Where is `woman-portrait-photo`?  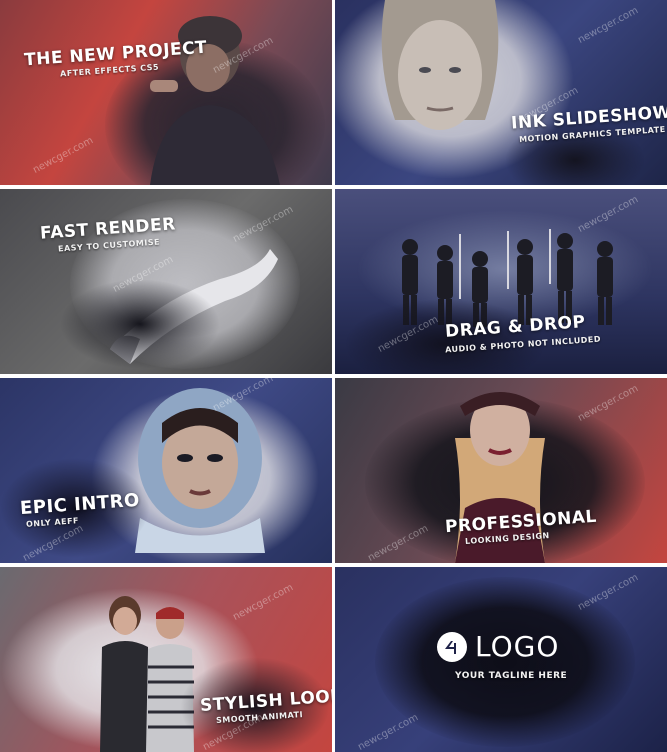
woman-portrait-photo is located at coordinates (440, 65).